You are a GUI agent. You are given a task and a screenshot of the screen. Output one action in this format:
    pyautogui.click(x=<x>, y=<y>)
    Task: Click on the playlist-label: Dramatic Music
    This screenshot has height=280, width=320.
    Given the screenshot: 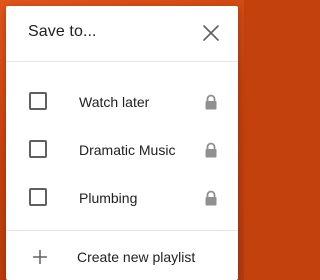 What is the action you would take?
    pyautogui.click(x=127, y=150)
    